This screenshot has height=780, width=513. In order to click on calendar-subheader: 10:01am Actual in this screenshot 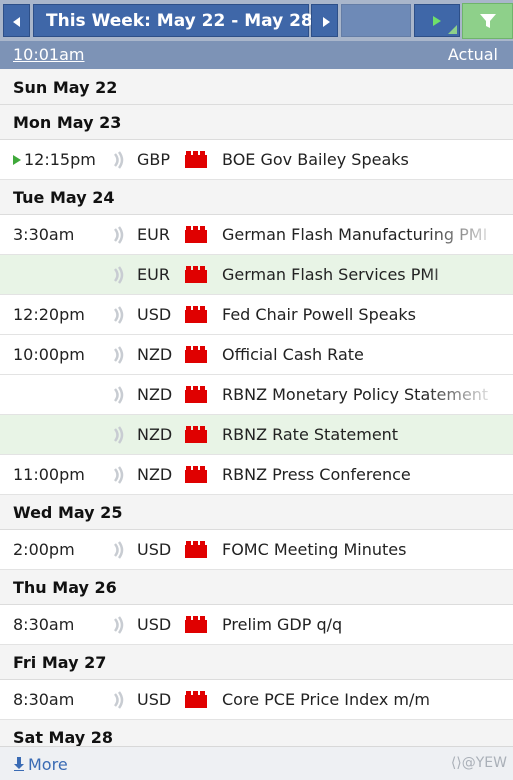, I will do `click(256, 55)`.